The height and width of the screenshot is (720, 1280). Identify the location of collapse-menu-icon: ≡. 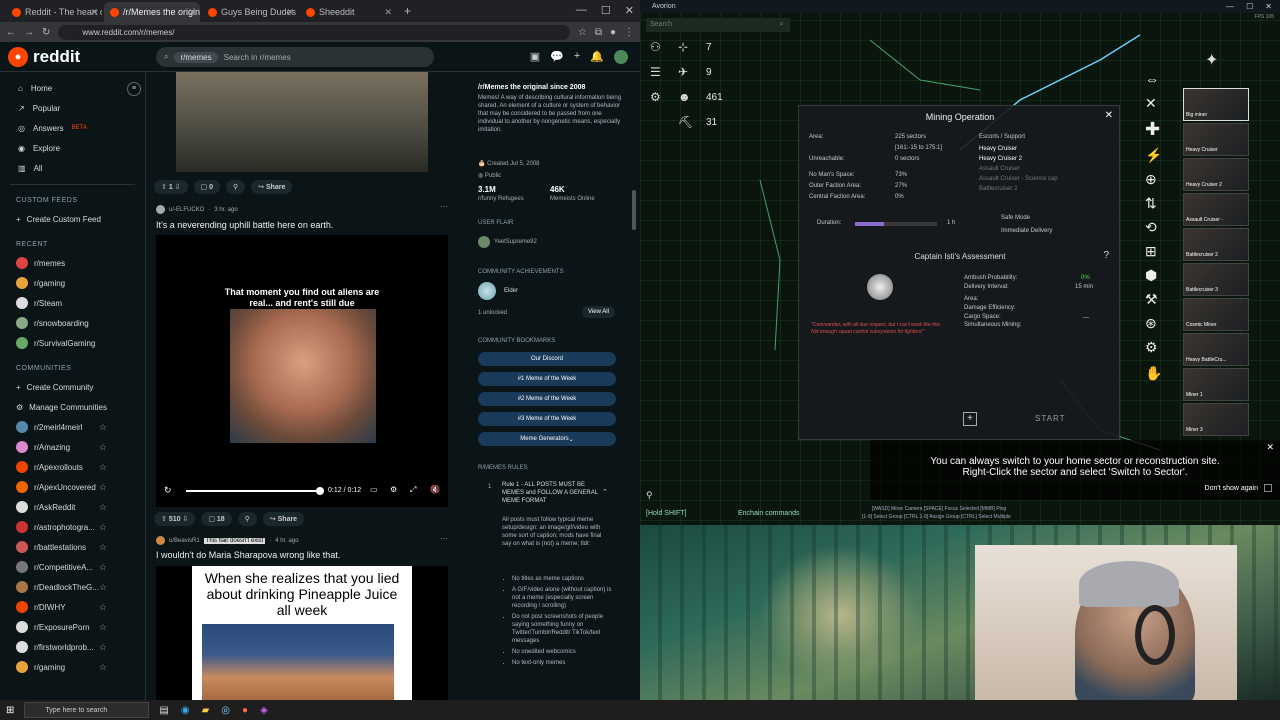
(134, 89).